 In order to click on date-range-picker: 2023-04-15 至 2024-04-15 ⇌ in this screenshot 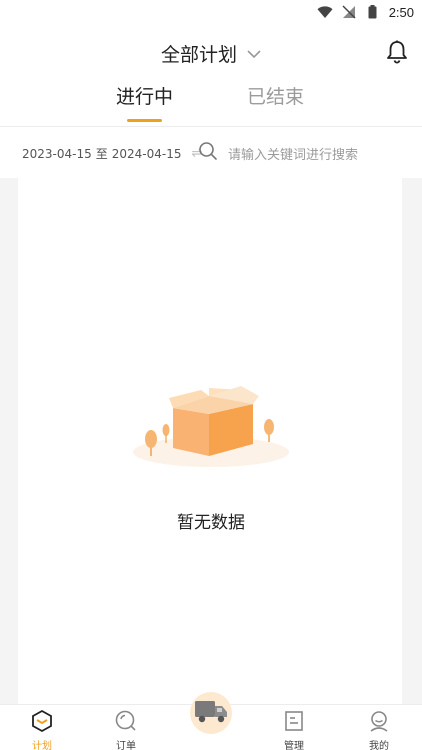, I will do `click(112, 153)`.